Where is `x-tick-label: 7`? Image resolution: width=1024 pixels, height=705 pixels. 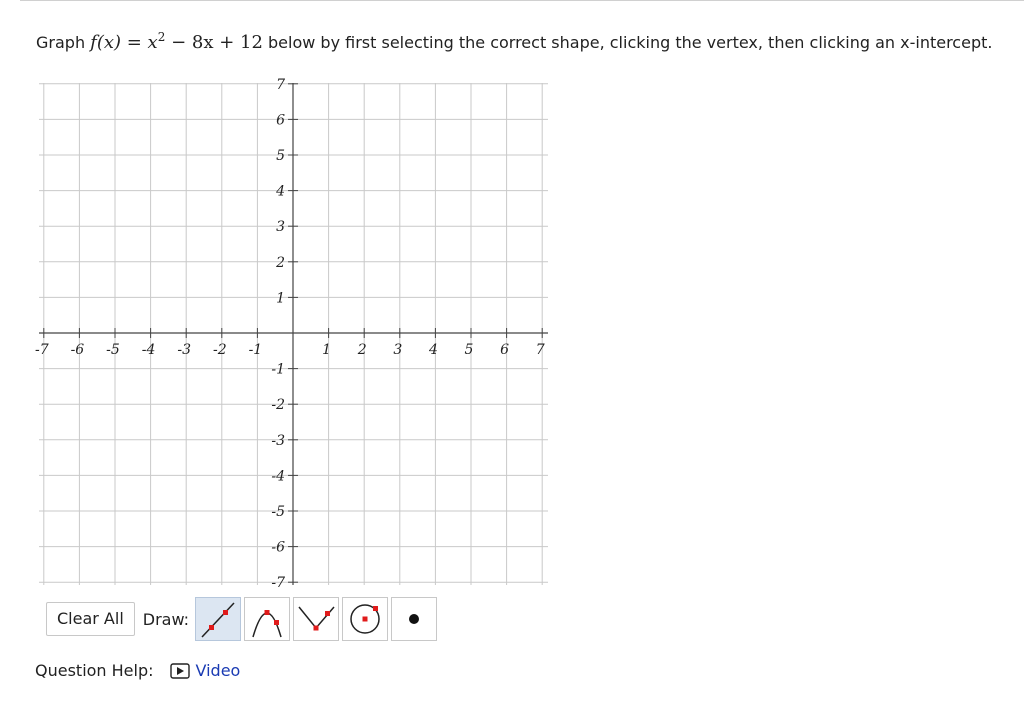
x-tick-label: 7 is located at coordinates (540, 350).